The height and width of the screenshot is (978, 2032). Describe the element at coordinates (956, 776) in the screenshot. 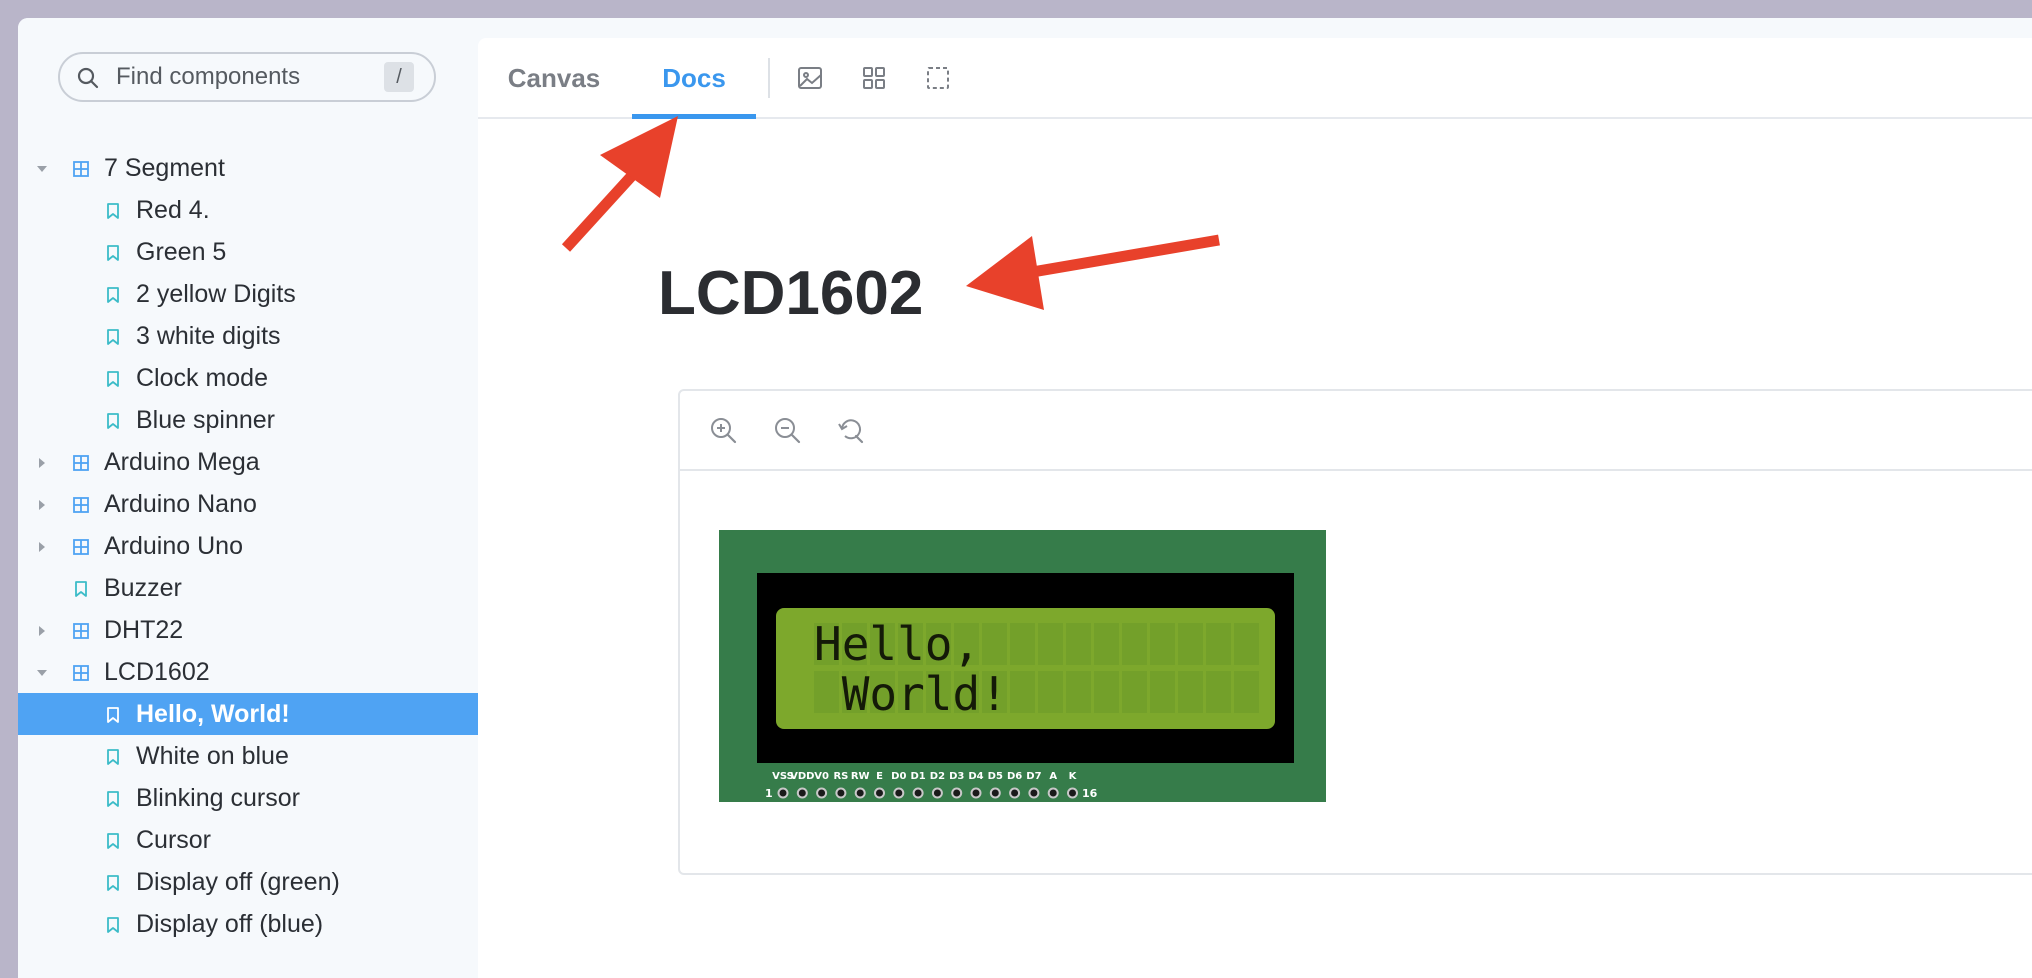

I see `lcd-pin-label: D3` at that location.